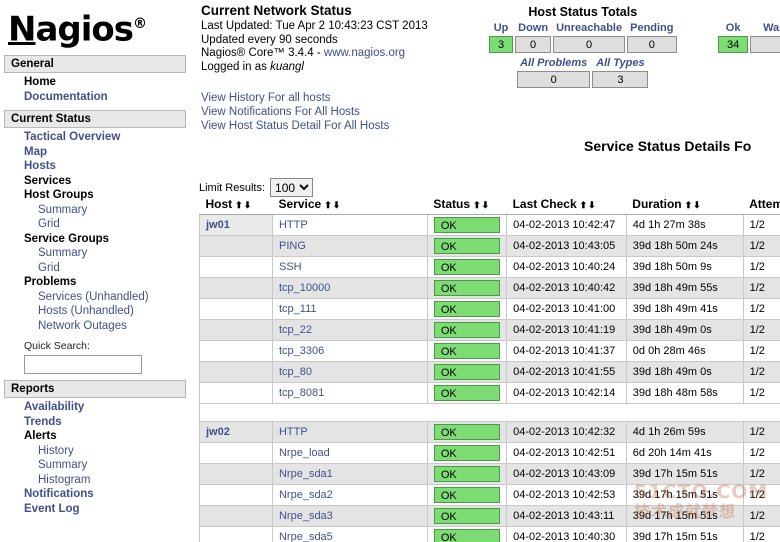  What do you see at coordinates (341, 112) in the screenshot?
I see `view-link: View Notifications For All Hosts` at bounding box center [341, 112].